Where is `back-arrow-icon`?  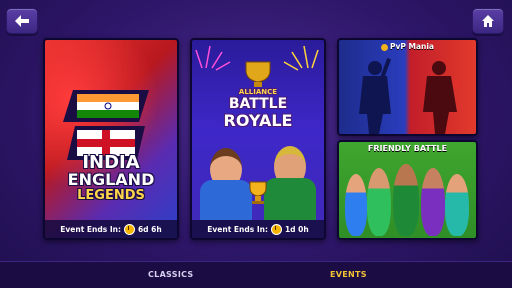
back-arrow-icon is located at coordinates (22, 21).